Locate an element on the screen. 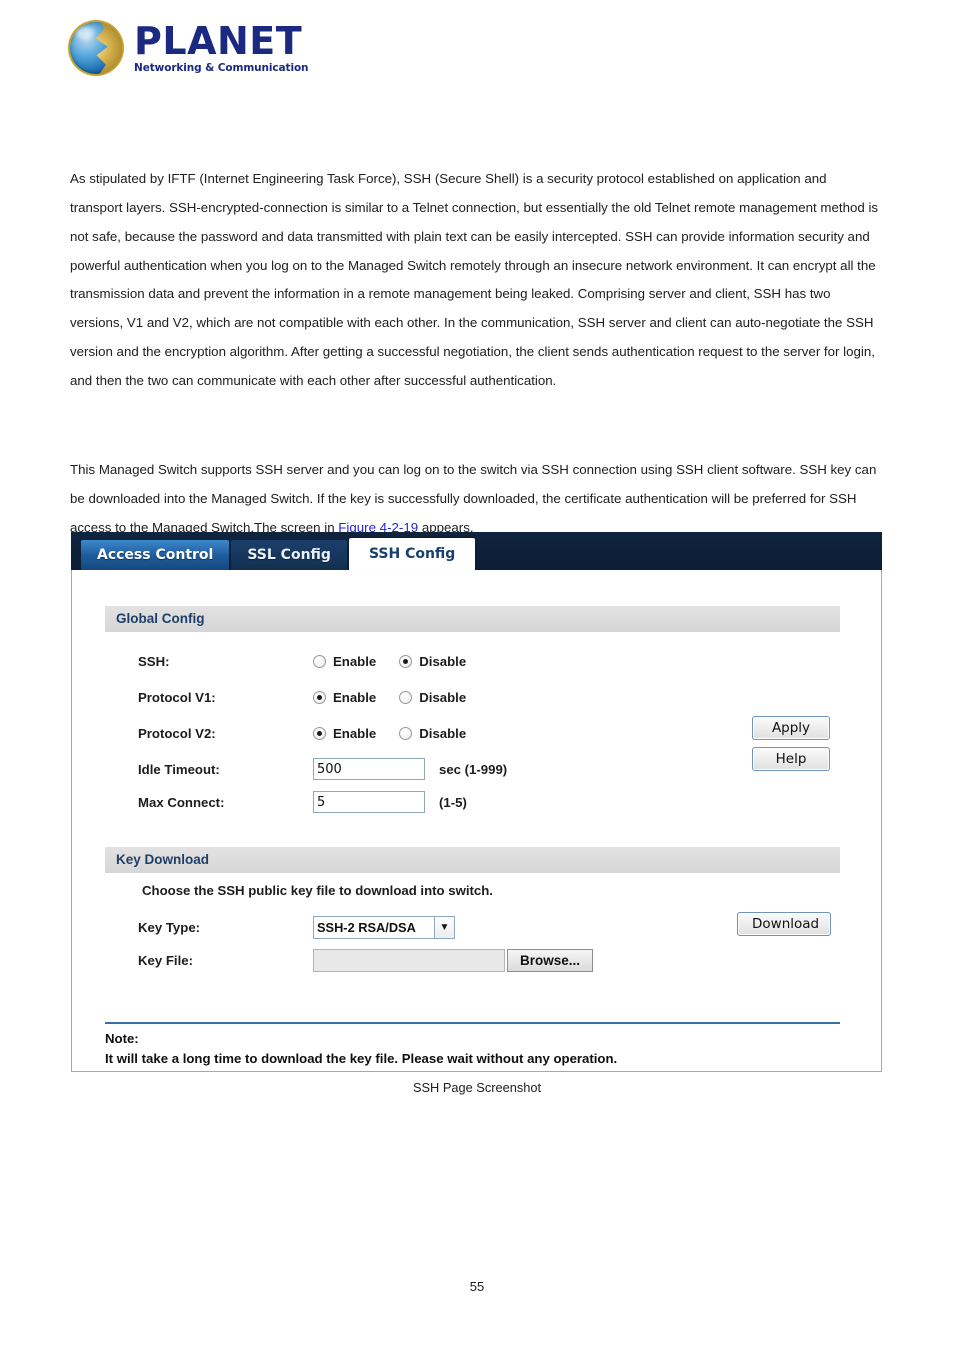 This screenshot has width=954, height=1350. row-protocol-v2: Protocol V2: Enable Disable is located at coordinates (302, 733).